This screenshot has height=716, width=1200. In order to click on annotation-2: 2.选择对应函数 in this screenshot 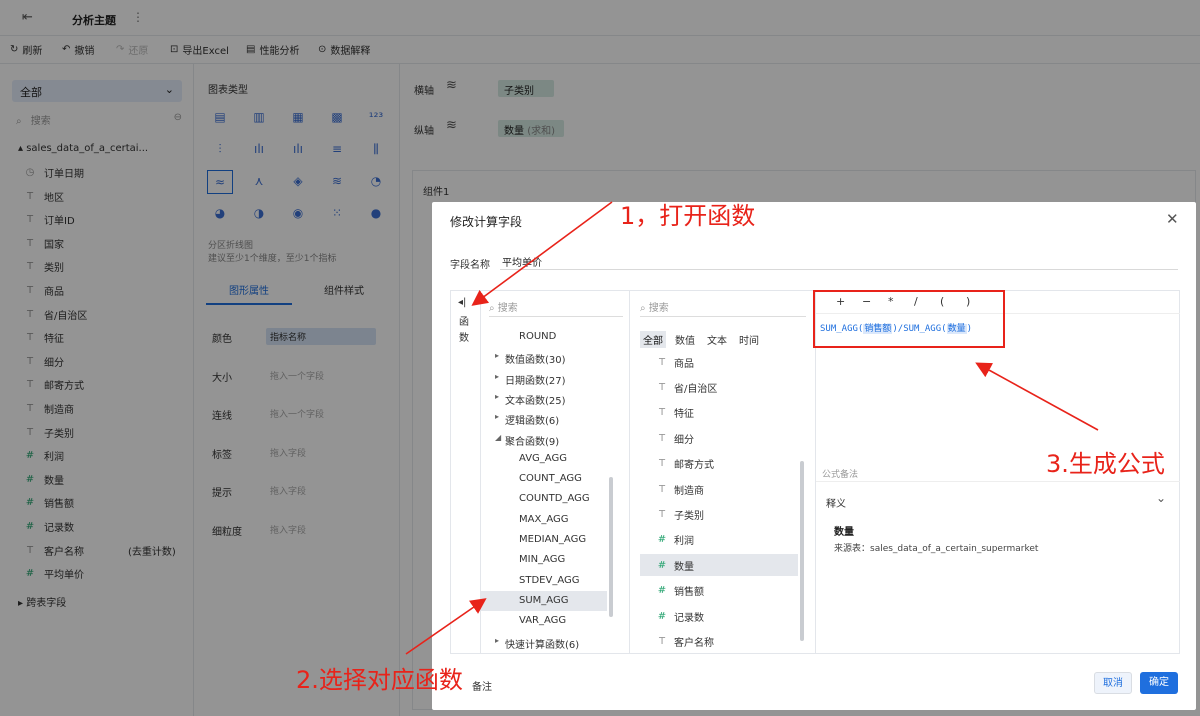, I will do `click(379, 680)`.